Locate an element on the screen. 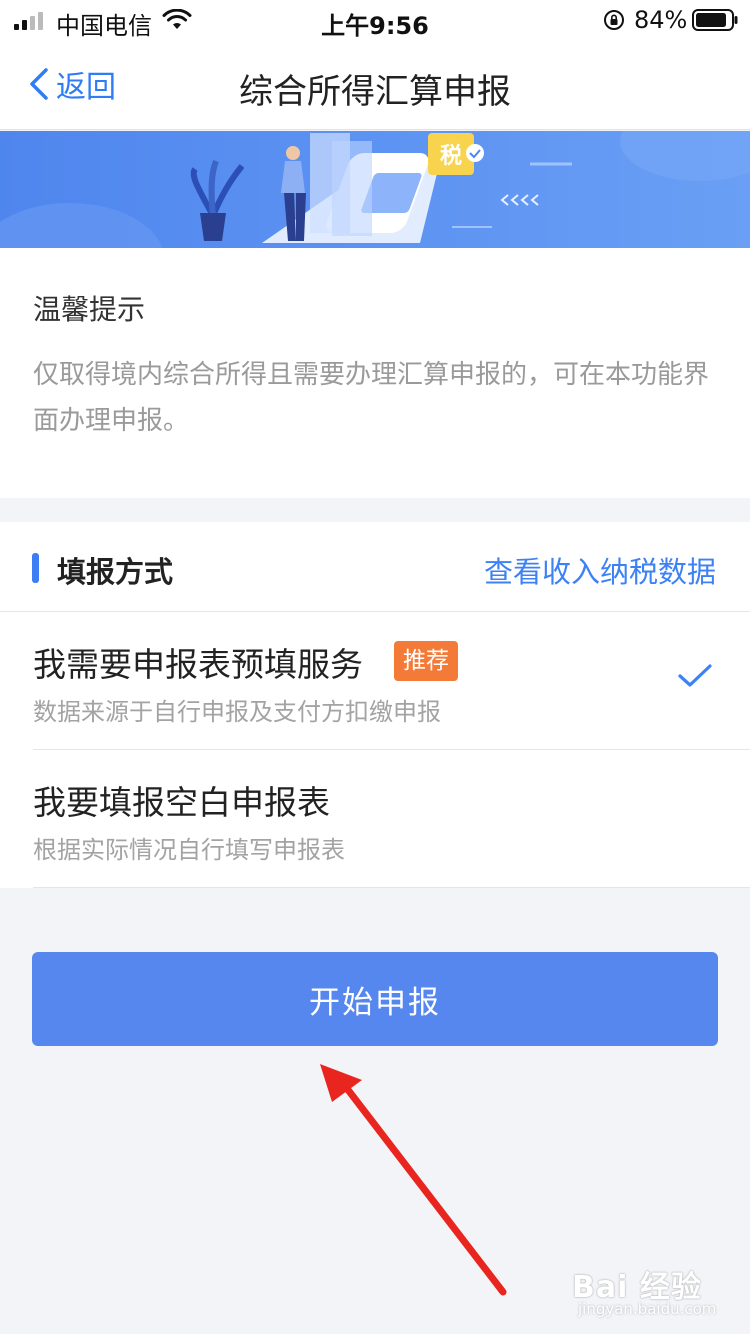 This screenshot has height=1334, width=750. view-income-tax-data-link: 查看收入纳税数据 is located at coordinates (600, 570).